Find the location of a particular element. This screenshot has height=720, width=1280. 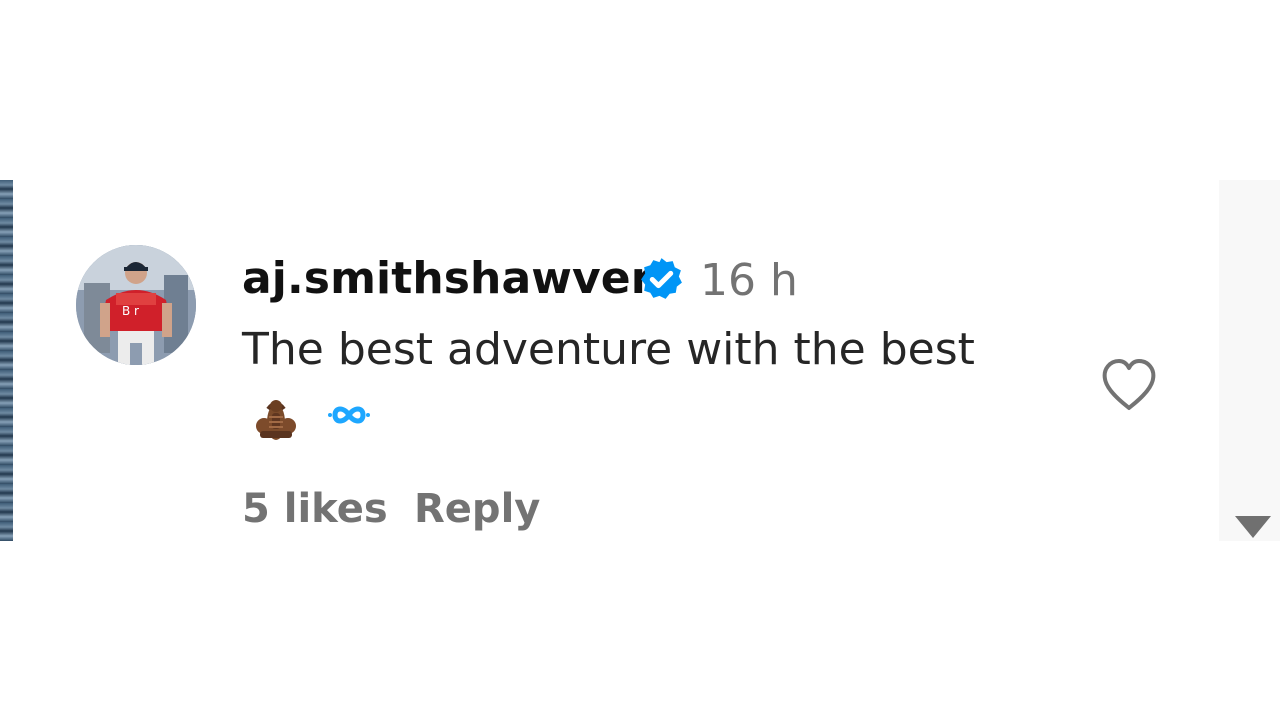

avatar-image-icon: B r is located at coordinates (136, 305).